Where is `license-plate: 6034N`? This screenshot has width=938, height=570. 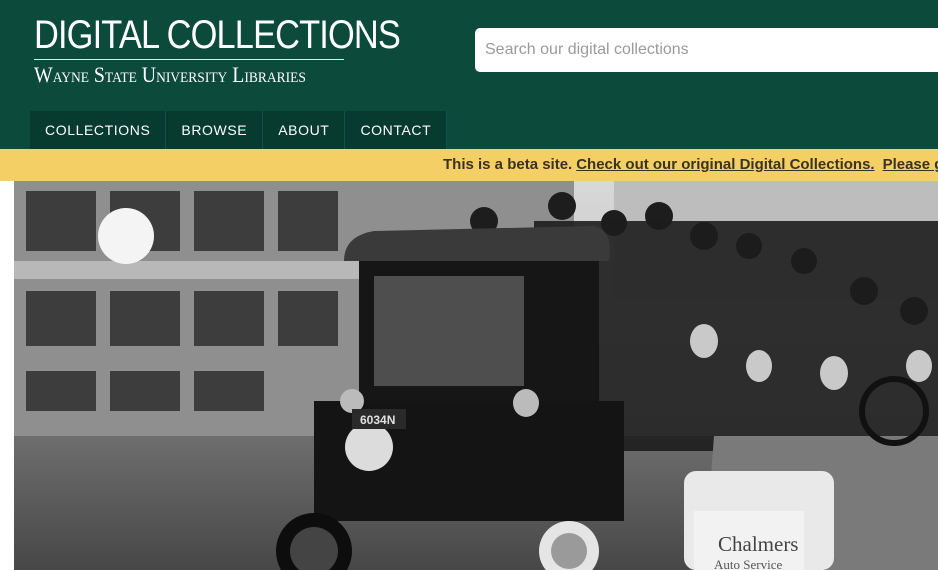
license-plate: 6034N is located at coordinates (377, 420).